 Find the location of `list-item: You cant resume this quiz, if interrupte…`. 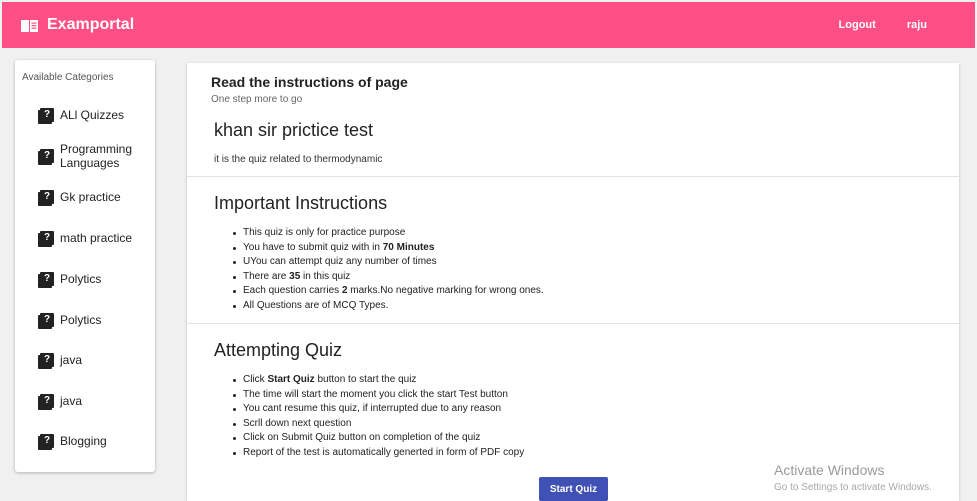

list-item: You cant resume this quiz, if interrupte… is located at coordinates (378, 409).